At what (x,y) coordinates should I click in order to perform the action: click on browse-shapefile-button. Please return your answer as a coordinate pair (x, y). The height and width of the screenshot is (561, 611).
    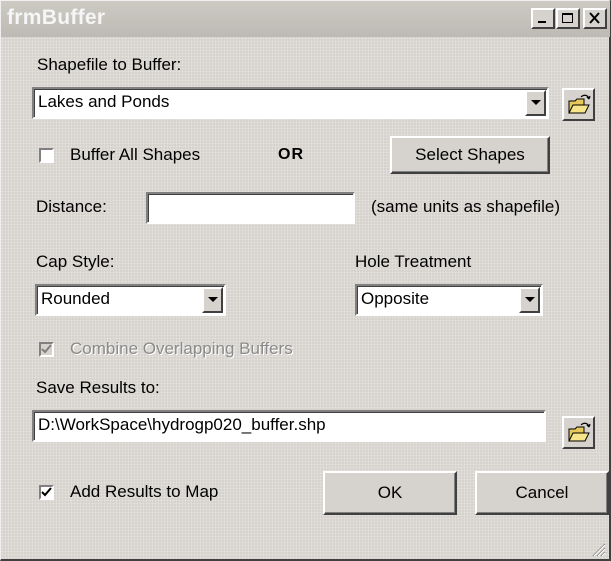
    Looking at the image, I should click on (578, 104).